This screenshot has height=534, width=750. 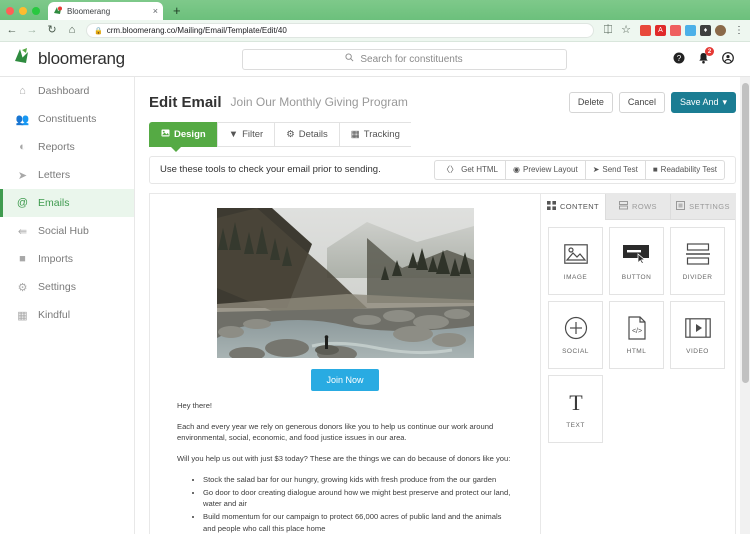 I want to click on app-header: bloomerang Search for constituents ? 2, so click(x=375, y=59).